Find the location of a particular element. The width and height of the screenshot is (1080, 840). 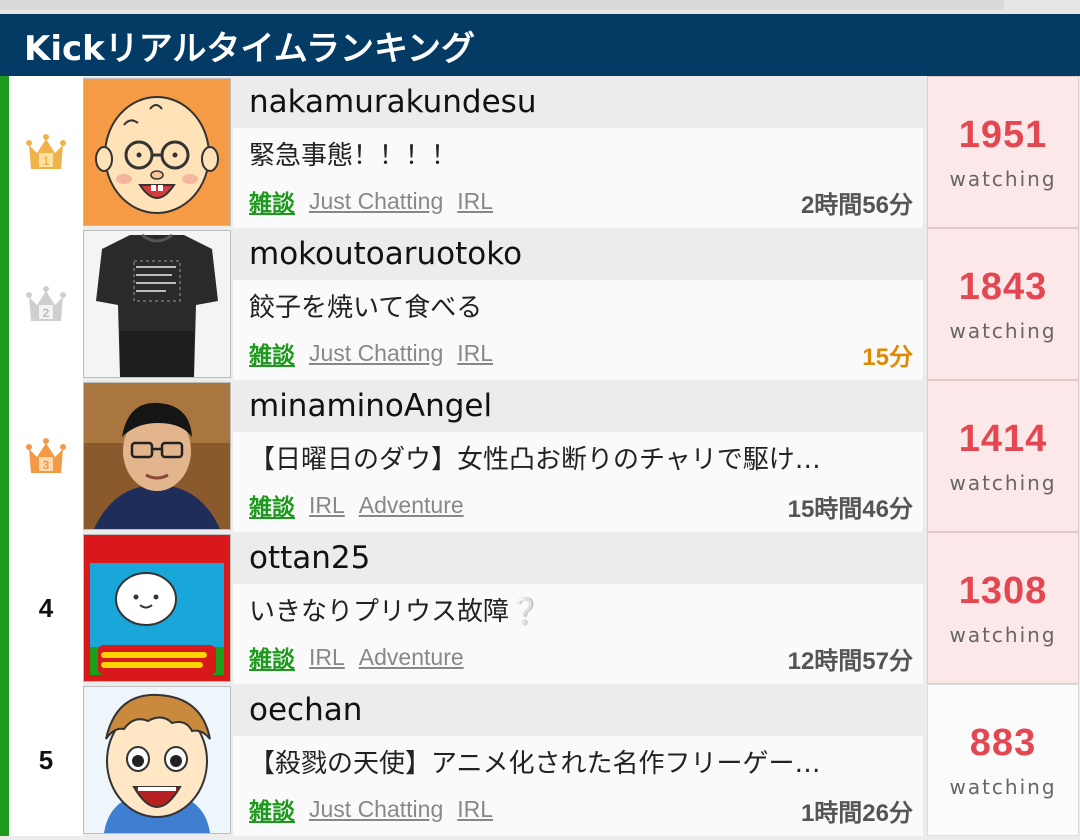

streamer-name: nakamurakundesu is located at coordinates (578, 102).